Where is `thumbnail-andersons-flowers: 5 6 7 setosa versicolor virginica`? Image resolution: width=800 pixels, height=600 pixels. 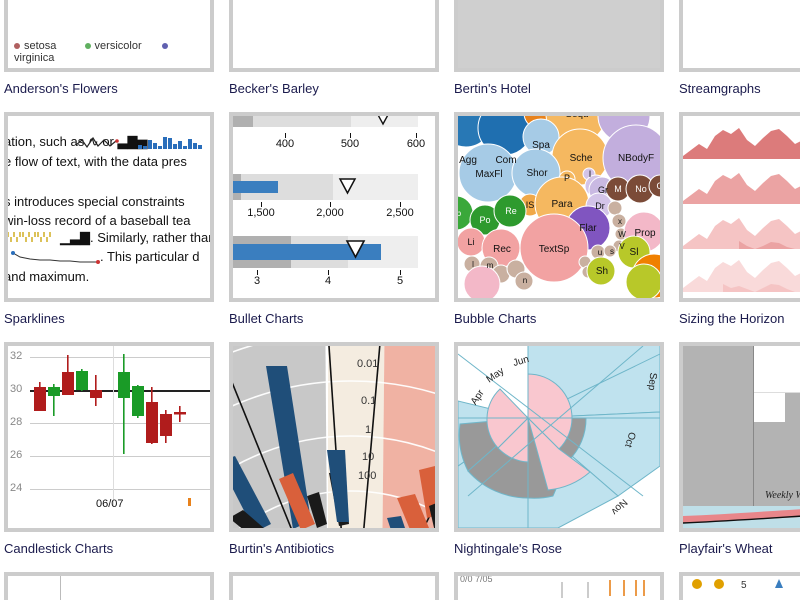 thumbnail-andersons-flowers: 5 6 7 setosa versicolor virginica is located at coordinates (109, 36).